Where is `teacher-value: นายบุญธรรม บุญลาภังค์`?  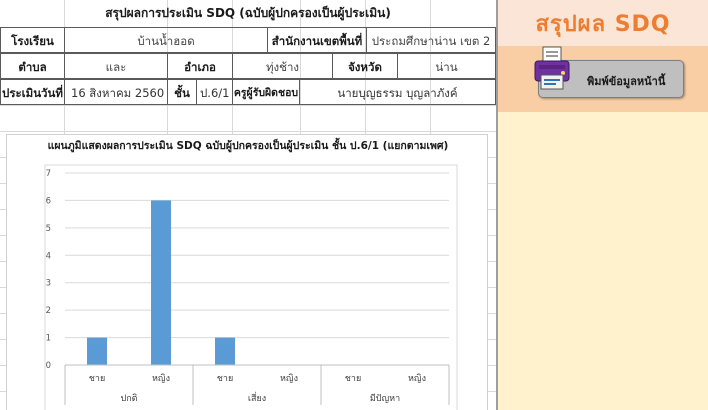
teacher-value: นายบุญธรรม บุญลาภังค์ is located at coordinates (397, 92).